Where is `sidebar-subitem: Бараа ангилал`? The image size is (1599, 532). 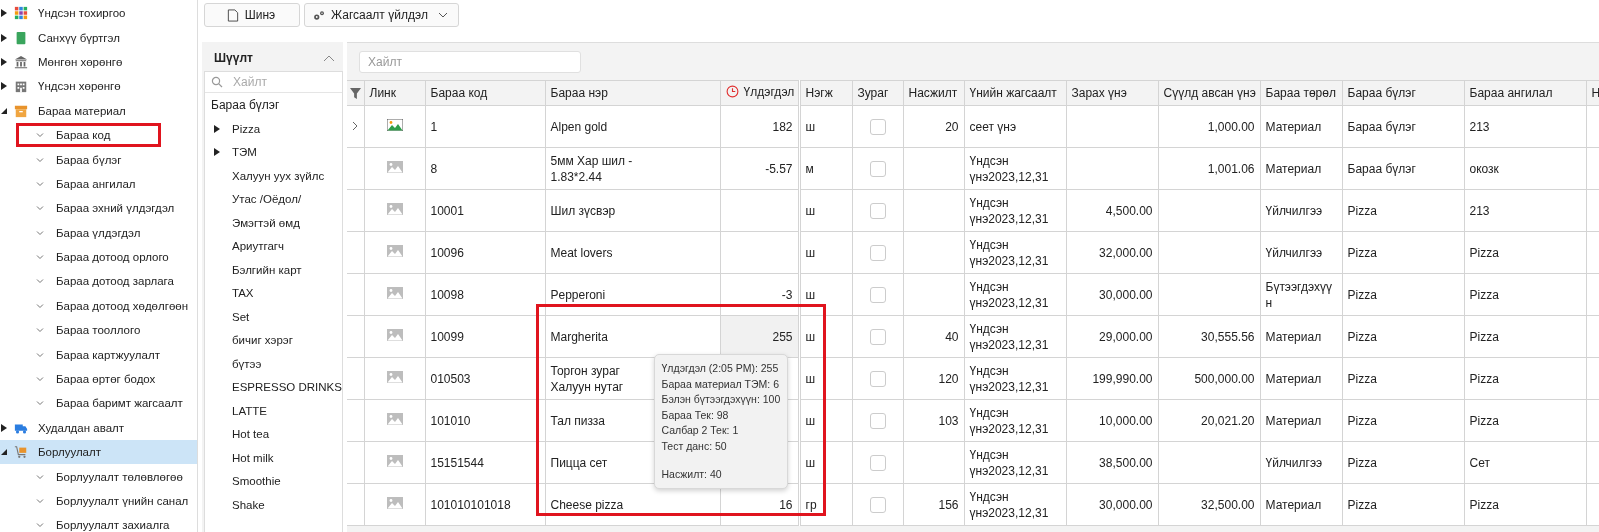 sidebar-subitem: Бараа ангилал is located at coordinates (98, 184).